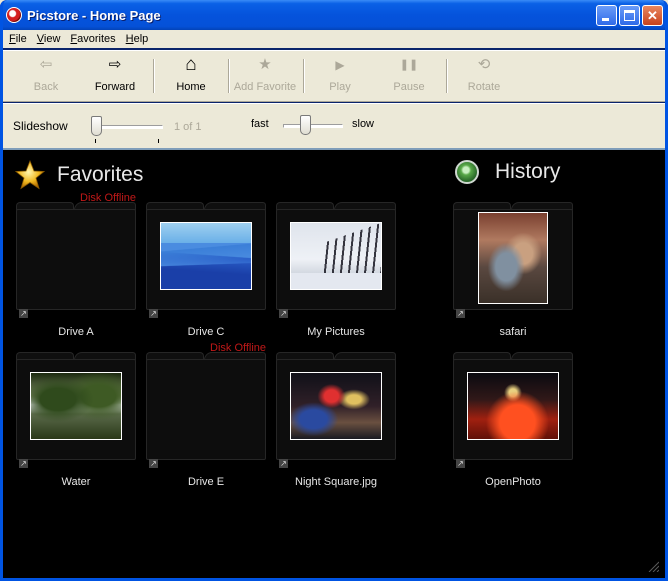 This screenshot has height=581, width=668. Describe the element at coordinates (137, 39) in the screenshot. I see `menu-help: Help` at that location.